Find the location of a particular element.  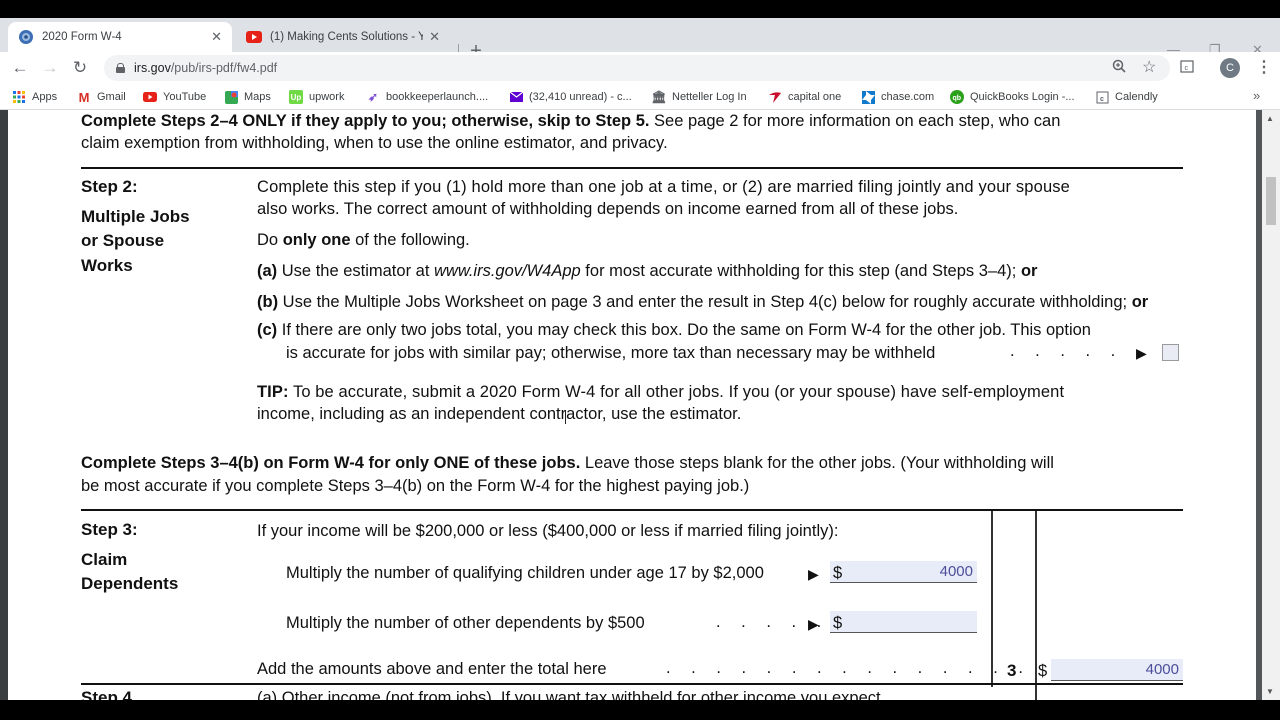

bank-icon: 🏛 is located at coordinates (659, 97).